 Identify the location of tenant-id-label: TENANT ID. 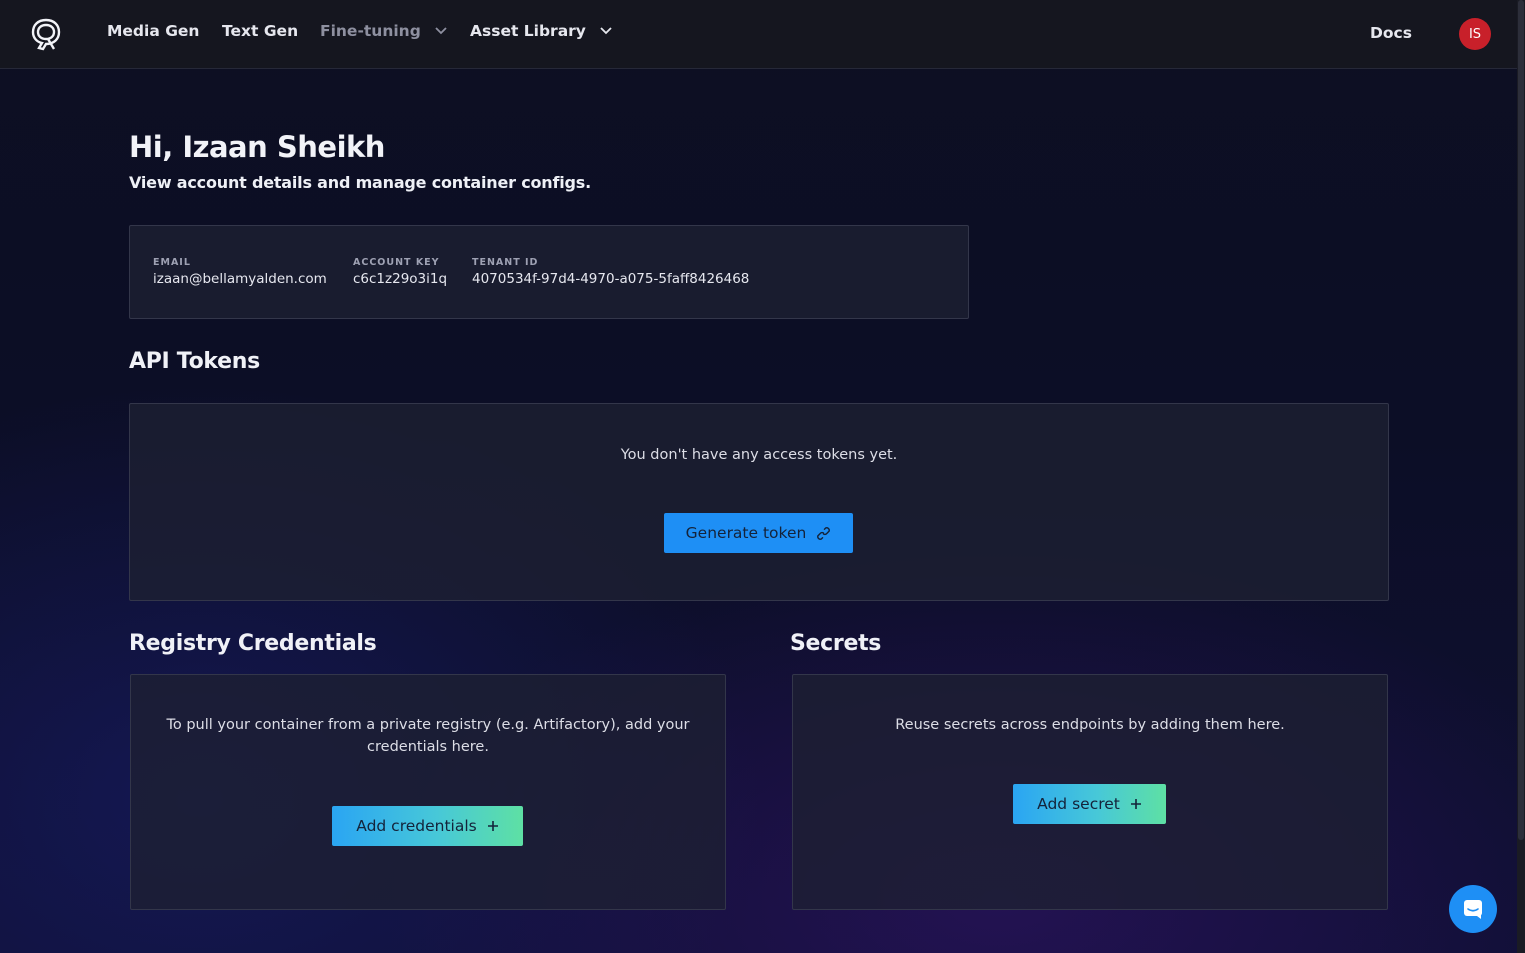
(505, 262).